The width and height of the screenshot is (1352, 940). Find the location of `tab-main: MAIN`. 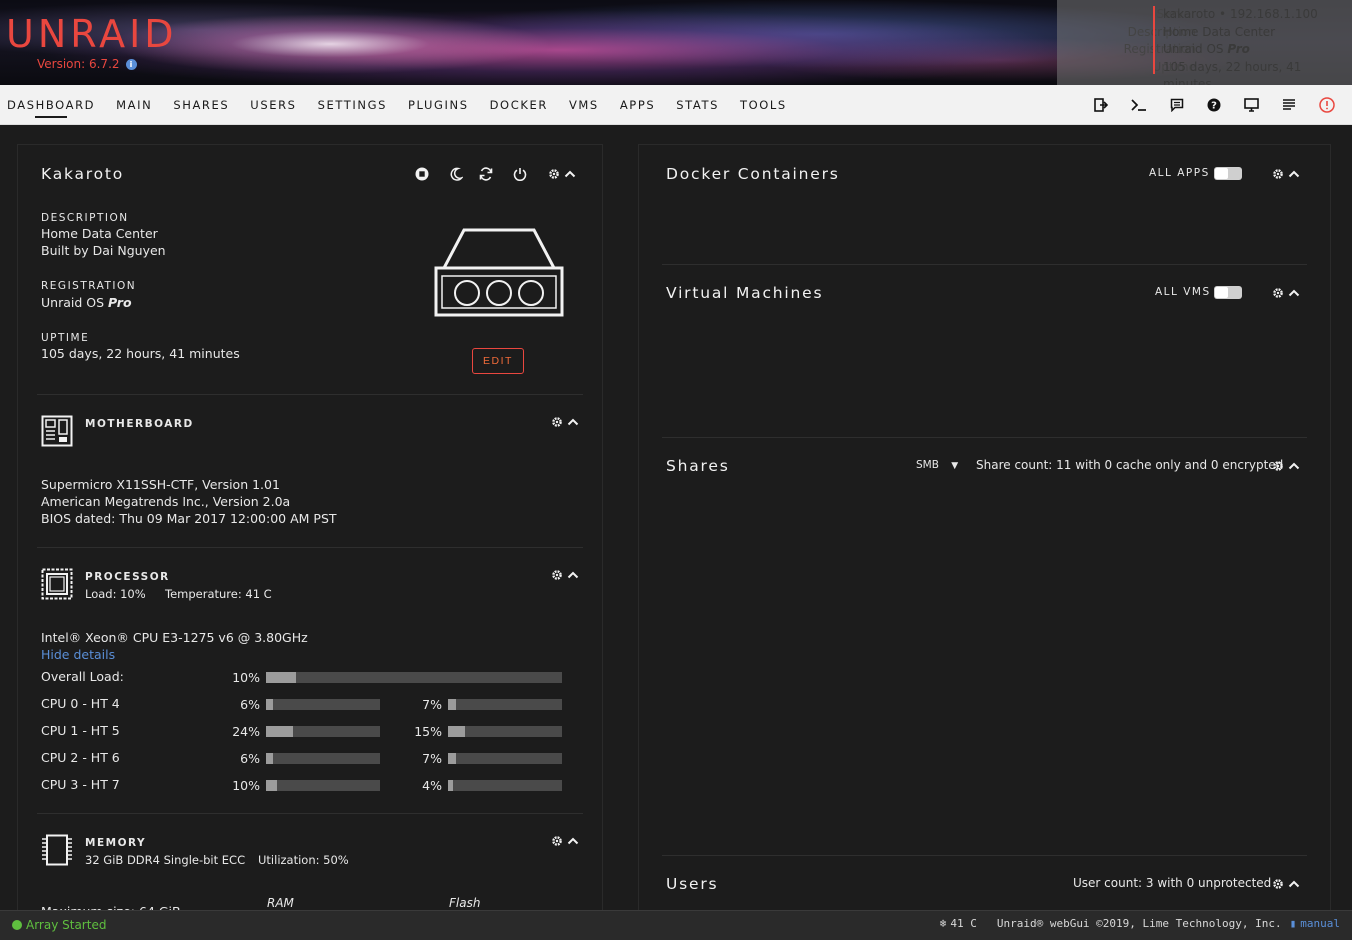

tab-main: MAIN is located at coordinates (134, 105).